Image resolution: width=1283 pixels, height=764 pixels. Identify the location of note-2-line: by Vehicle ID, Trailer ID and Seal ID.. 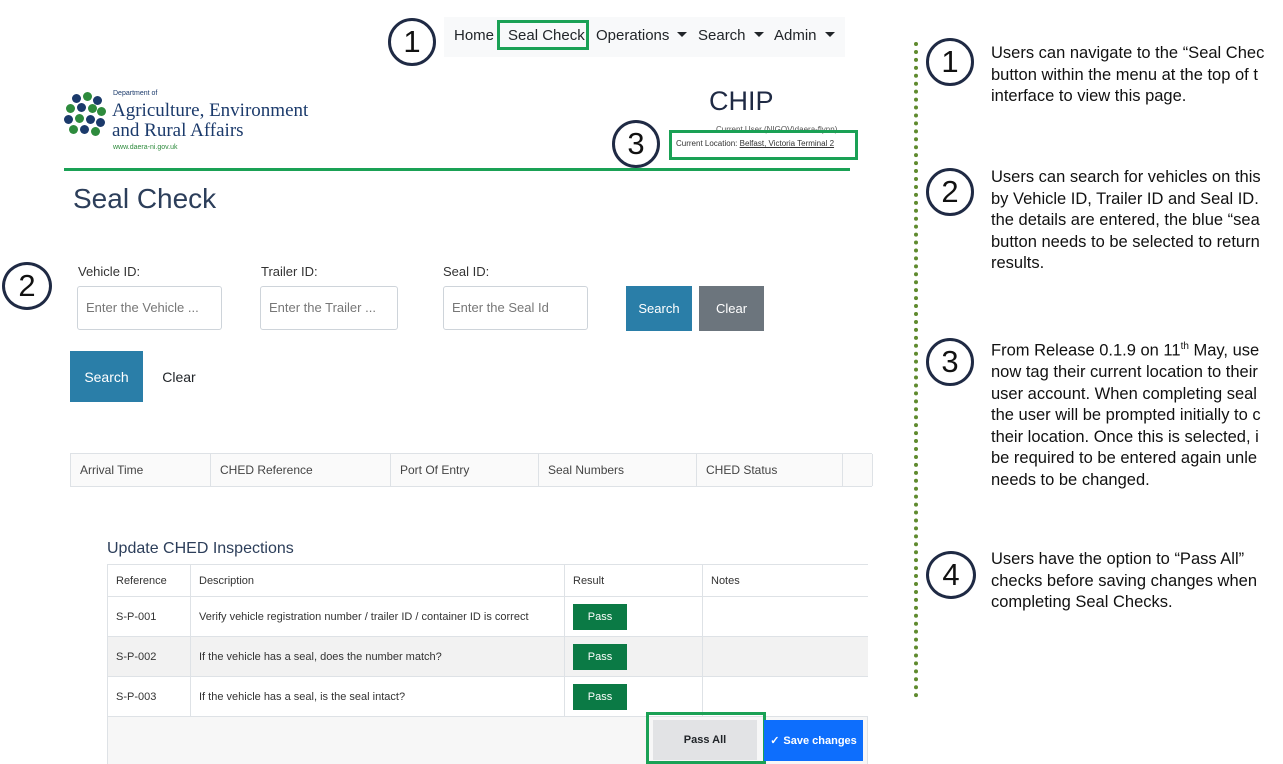
(1125, 198).